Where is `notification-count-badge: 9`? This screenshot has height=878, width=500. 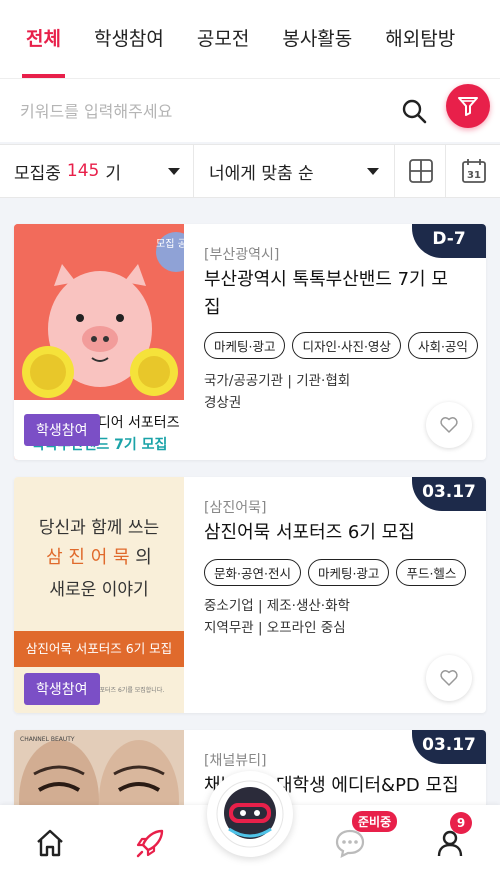
notification-count-badge: 9 is located at coordinates (461, 823).